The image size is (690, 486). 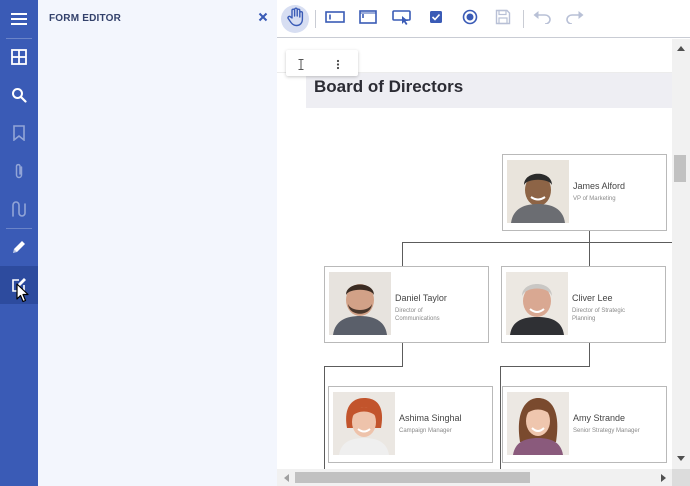 I want to click on signature-button, so click(x=19, y=209).